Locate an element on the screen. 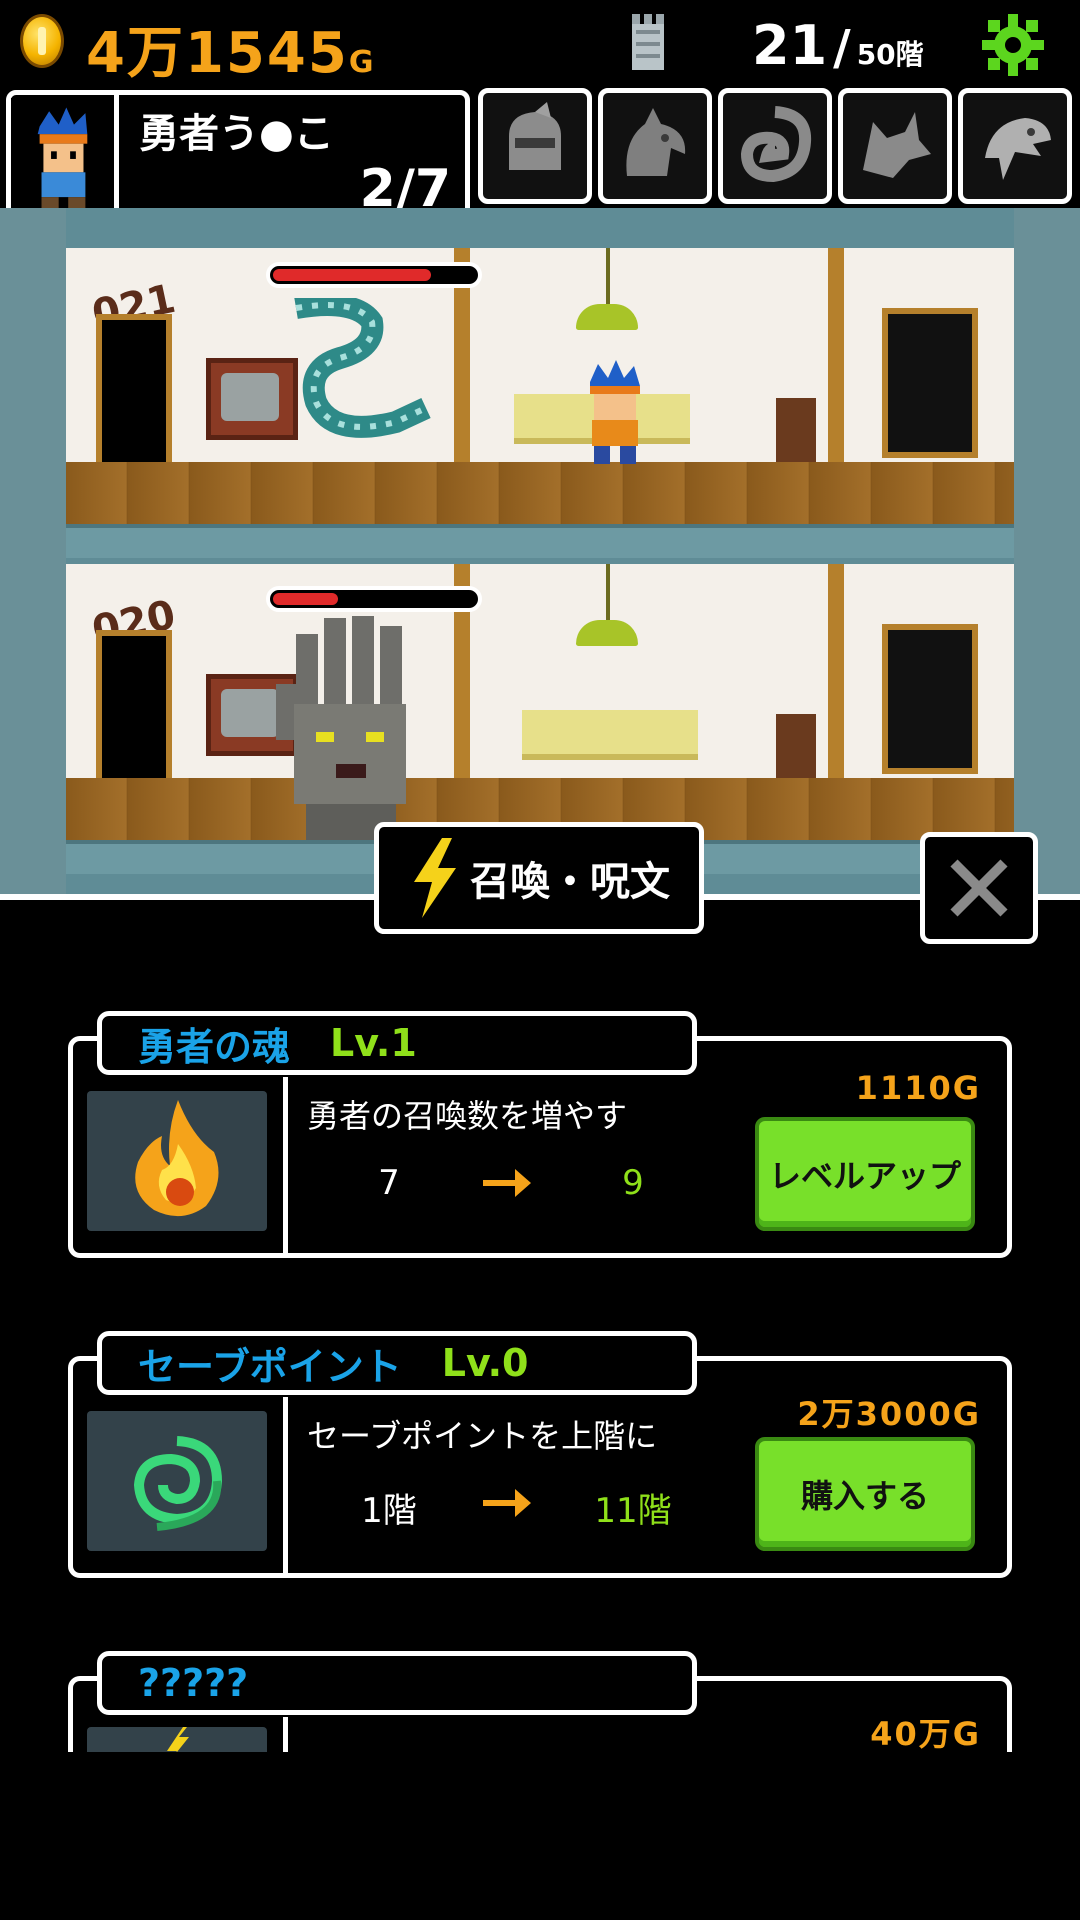 The image size is (1080, 1920). floor-current: 21 is located at coordinates (790, 45).